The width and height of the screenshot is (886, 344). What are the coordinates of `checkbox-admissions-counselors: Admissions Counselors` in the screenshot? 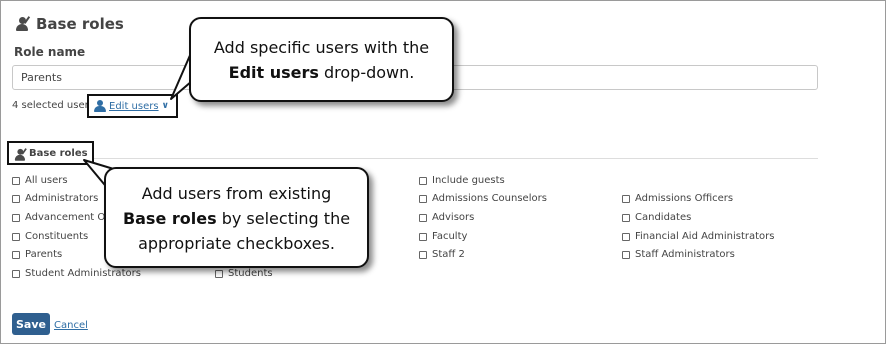 It's located at (483, 198).